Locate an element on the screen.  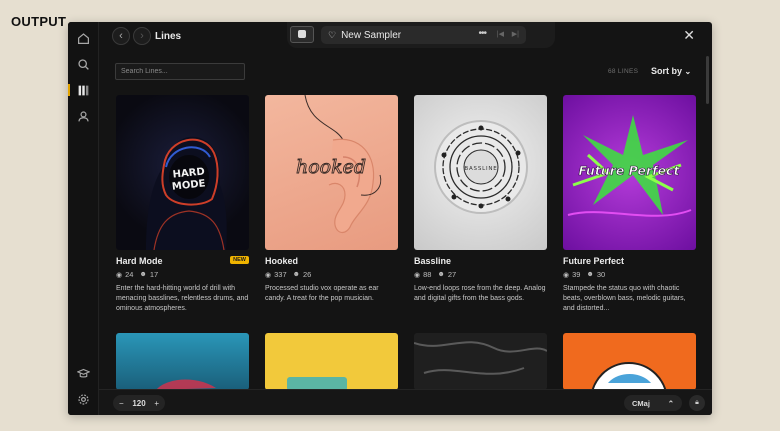
card-title: Bassline is located at coordinates (433, 261).